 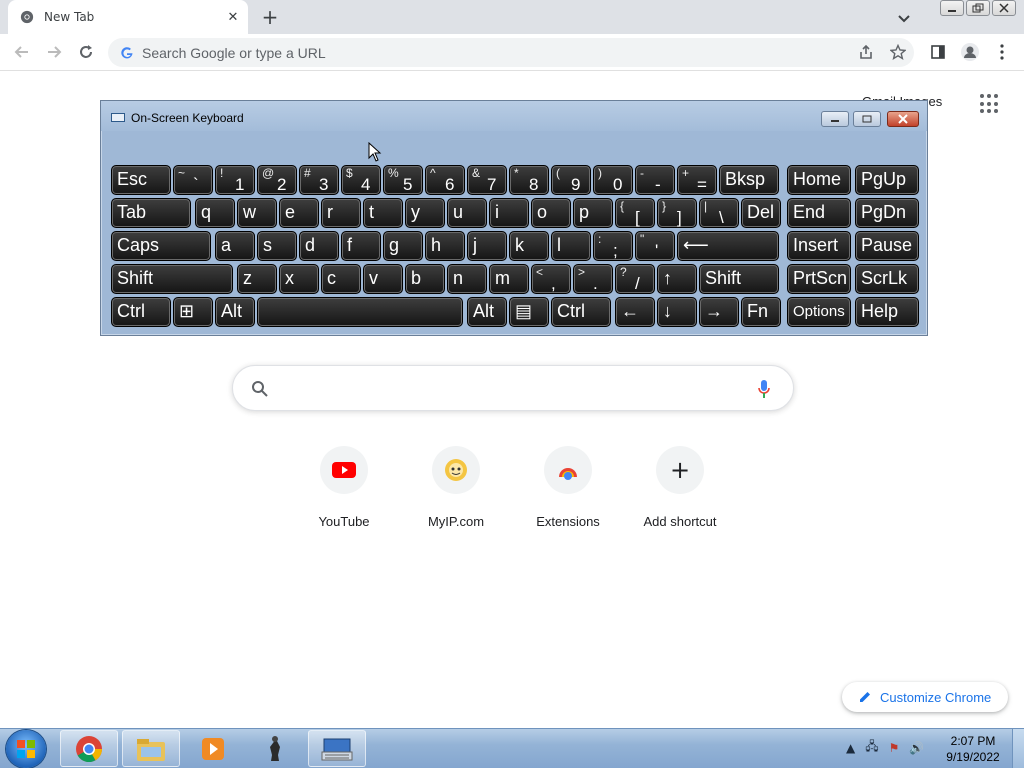 I want to click on osk-key: (9, so click(x=571, y=180).